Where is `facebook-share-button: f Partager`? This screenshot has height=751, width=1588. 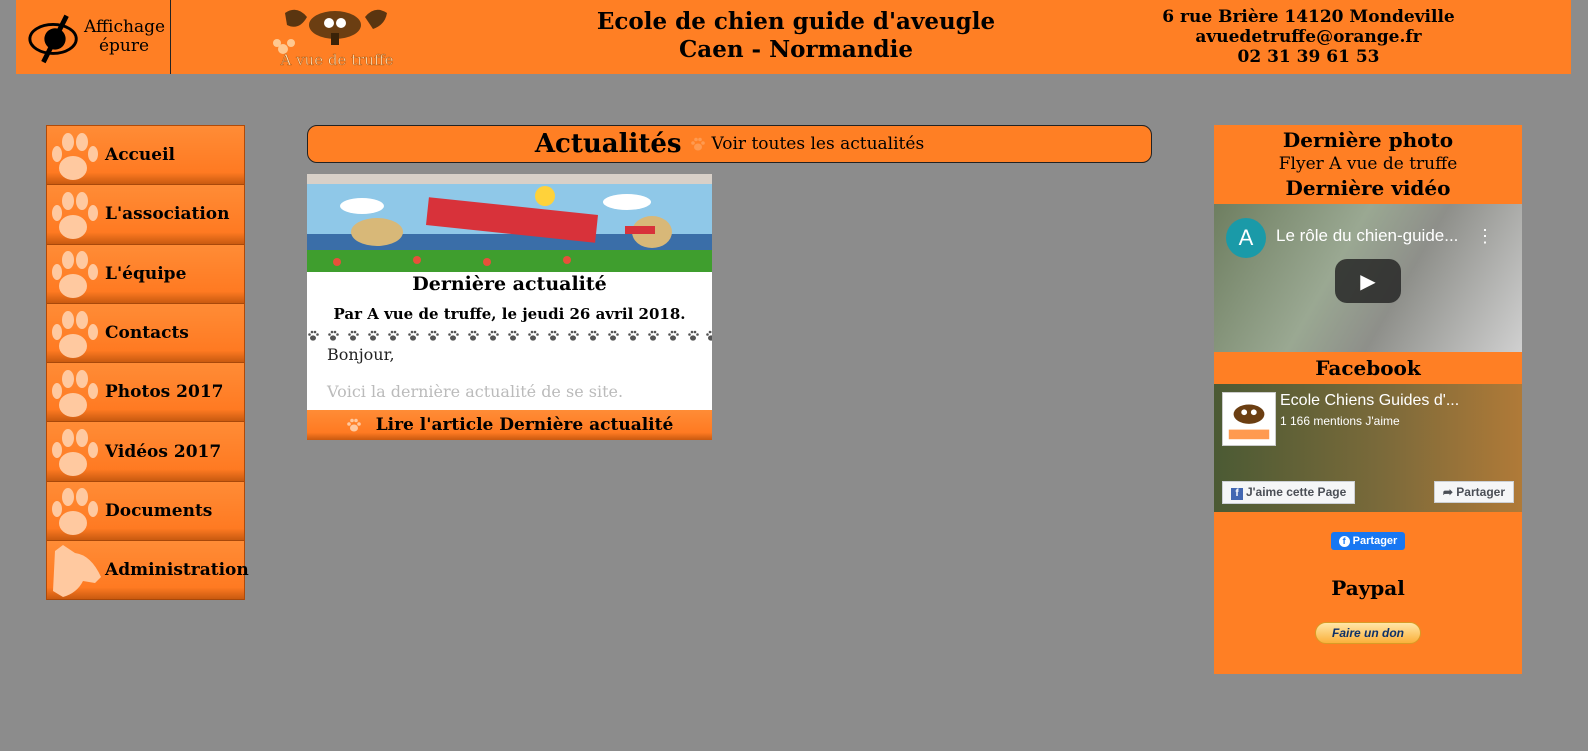 facebook-share-button: f Partager is located at coordinates (1368, 541).